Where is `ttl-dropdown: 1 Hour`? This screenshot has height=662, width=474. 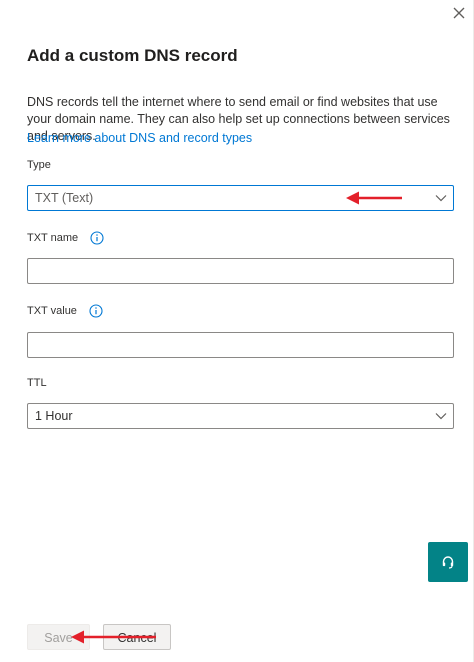 ttl-dropdown: 1 Hour is located at coordinates (240, 416).